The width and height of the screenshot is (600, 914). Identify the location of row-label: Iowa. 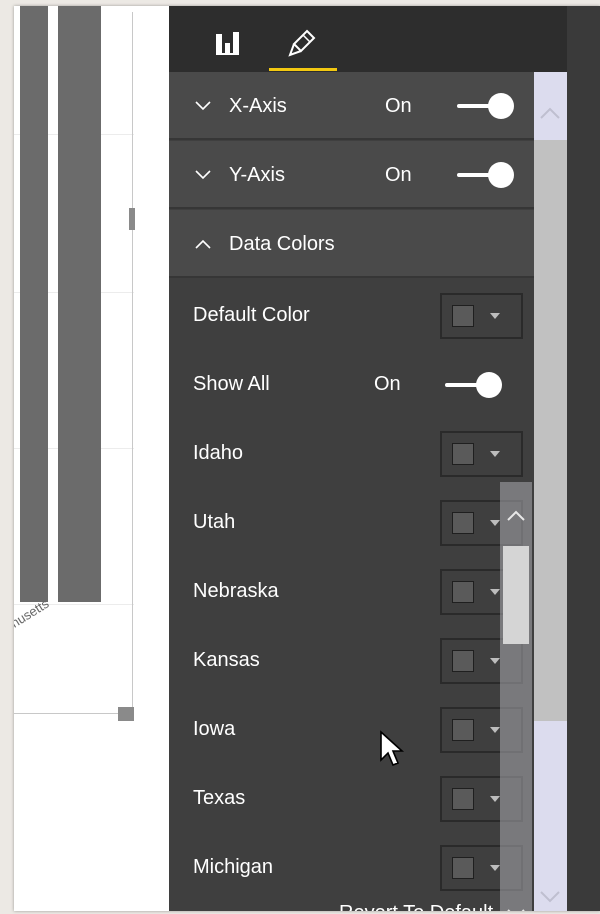
(214, 729).